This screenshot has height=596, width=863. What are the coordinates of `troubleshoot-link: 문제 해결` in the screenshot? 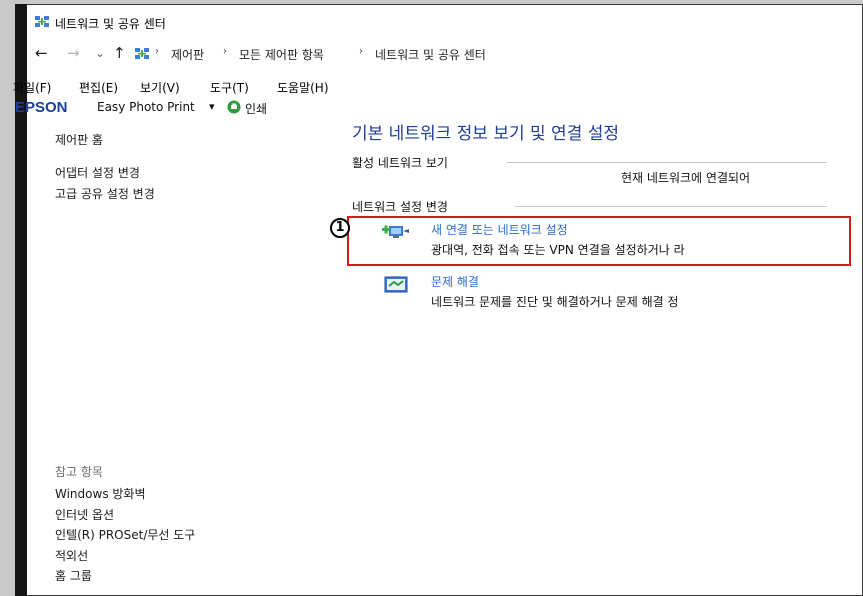 It's located at (455, 281).